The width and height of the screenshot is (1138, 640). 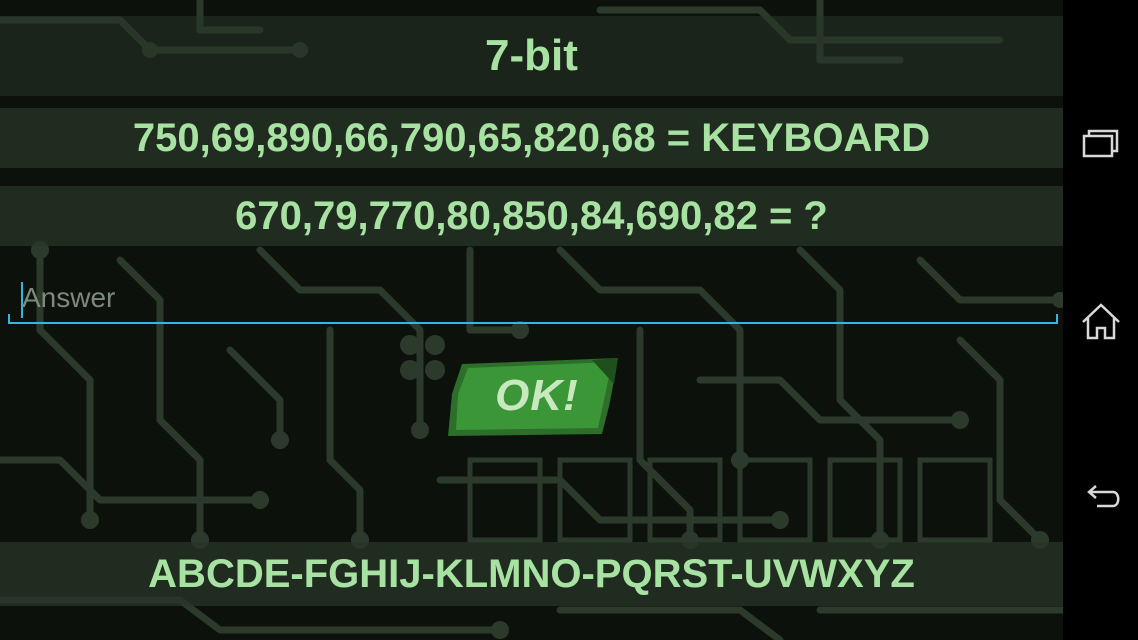 I want to click on alphabet-text: ABCDE-FGHIJ-KLMNO-PQRST-UVWXYZ, so click(x=531, y=573).